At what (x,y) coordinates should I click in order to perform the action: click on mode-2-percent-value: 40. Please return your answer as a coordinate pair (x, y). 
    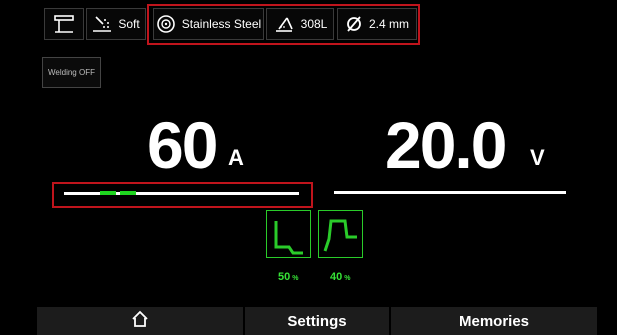
    Looking at the image, I should click on (336, 277).